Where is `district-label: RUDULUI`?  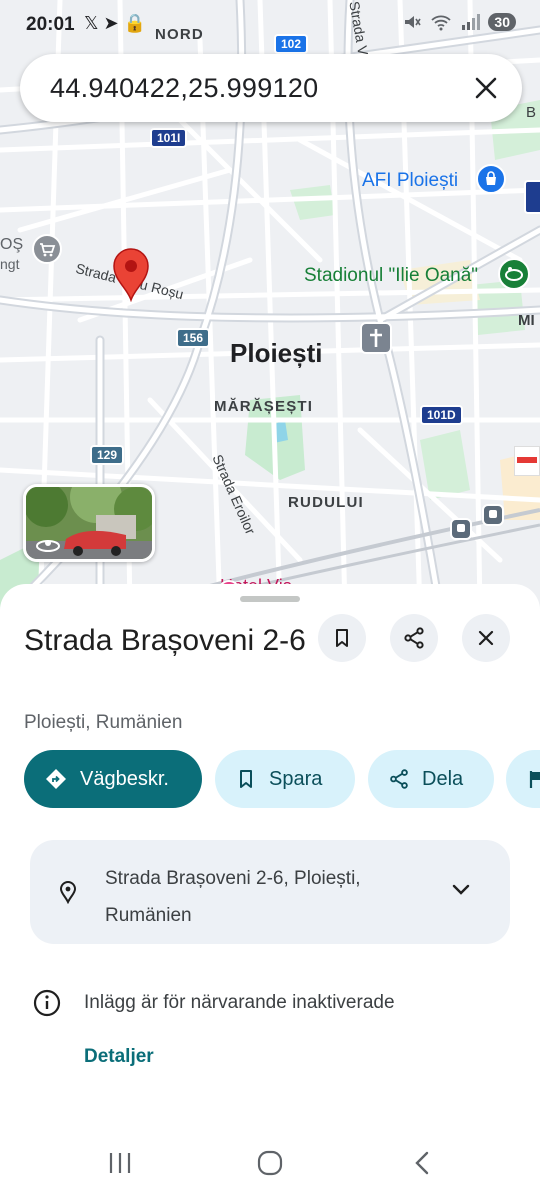 district-label: RUDULUI is located at coordinates (326, 502).